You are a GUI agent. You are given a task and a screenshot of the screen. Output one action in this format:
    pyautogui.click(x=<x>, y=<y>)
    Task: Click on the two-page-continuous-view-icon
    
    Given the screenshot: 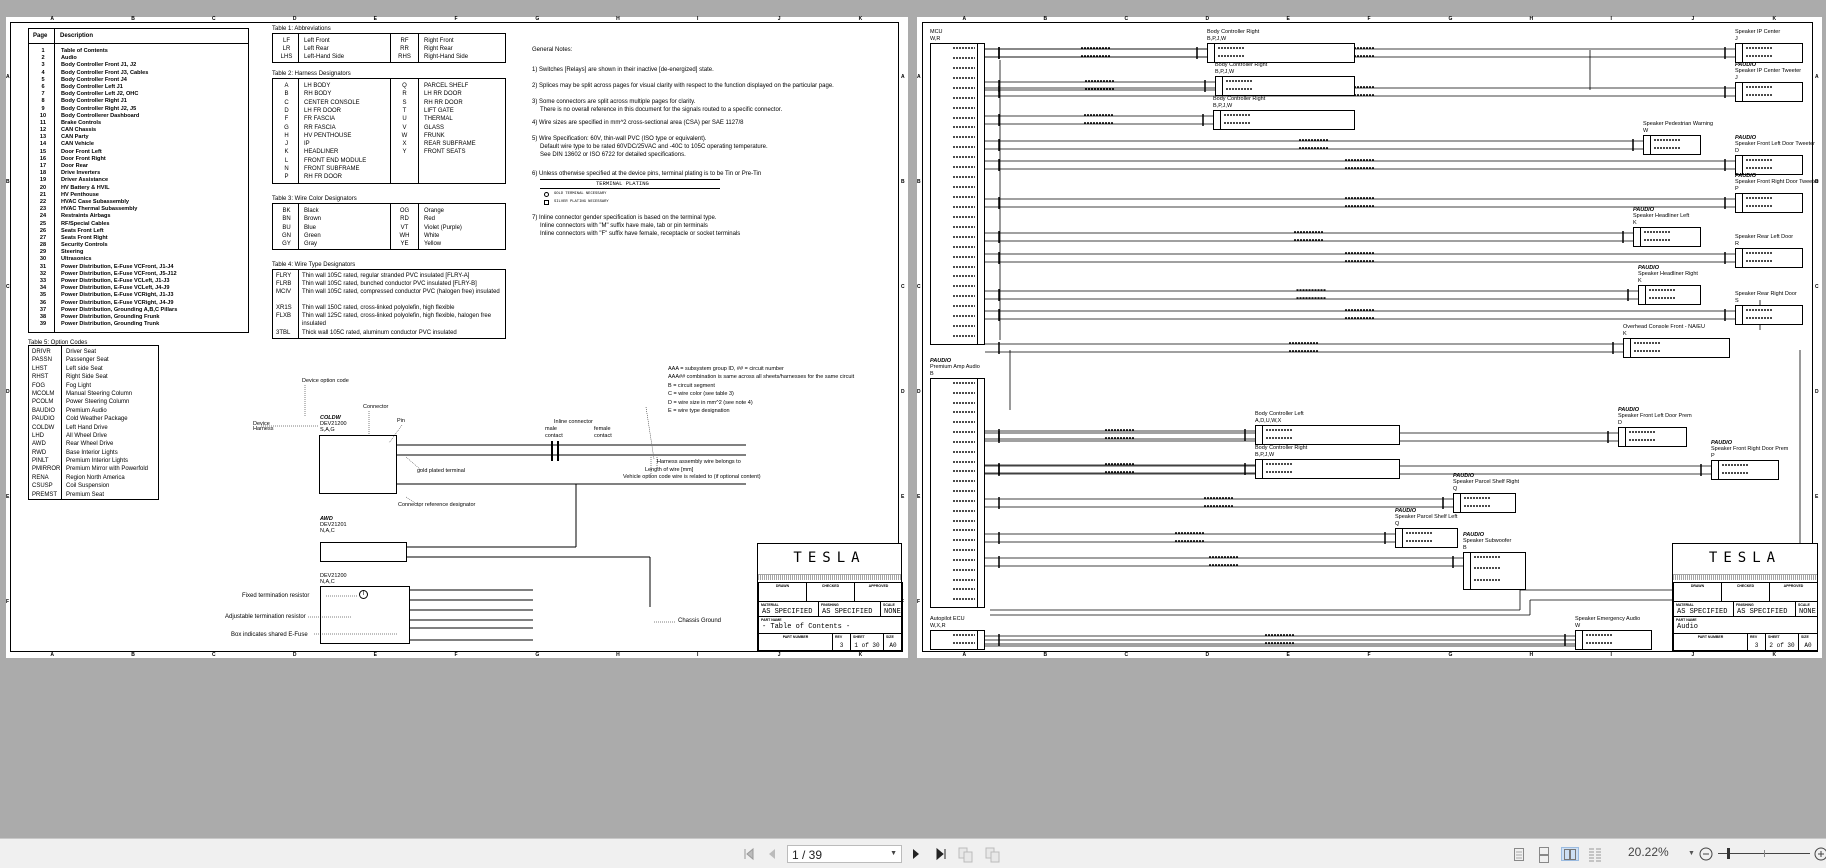 What is the action you would take?
    pyautogui.click(x=1595, y=854)
    